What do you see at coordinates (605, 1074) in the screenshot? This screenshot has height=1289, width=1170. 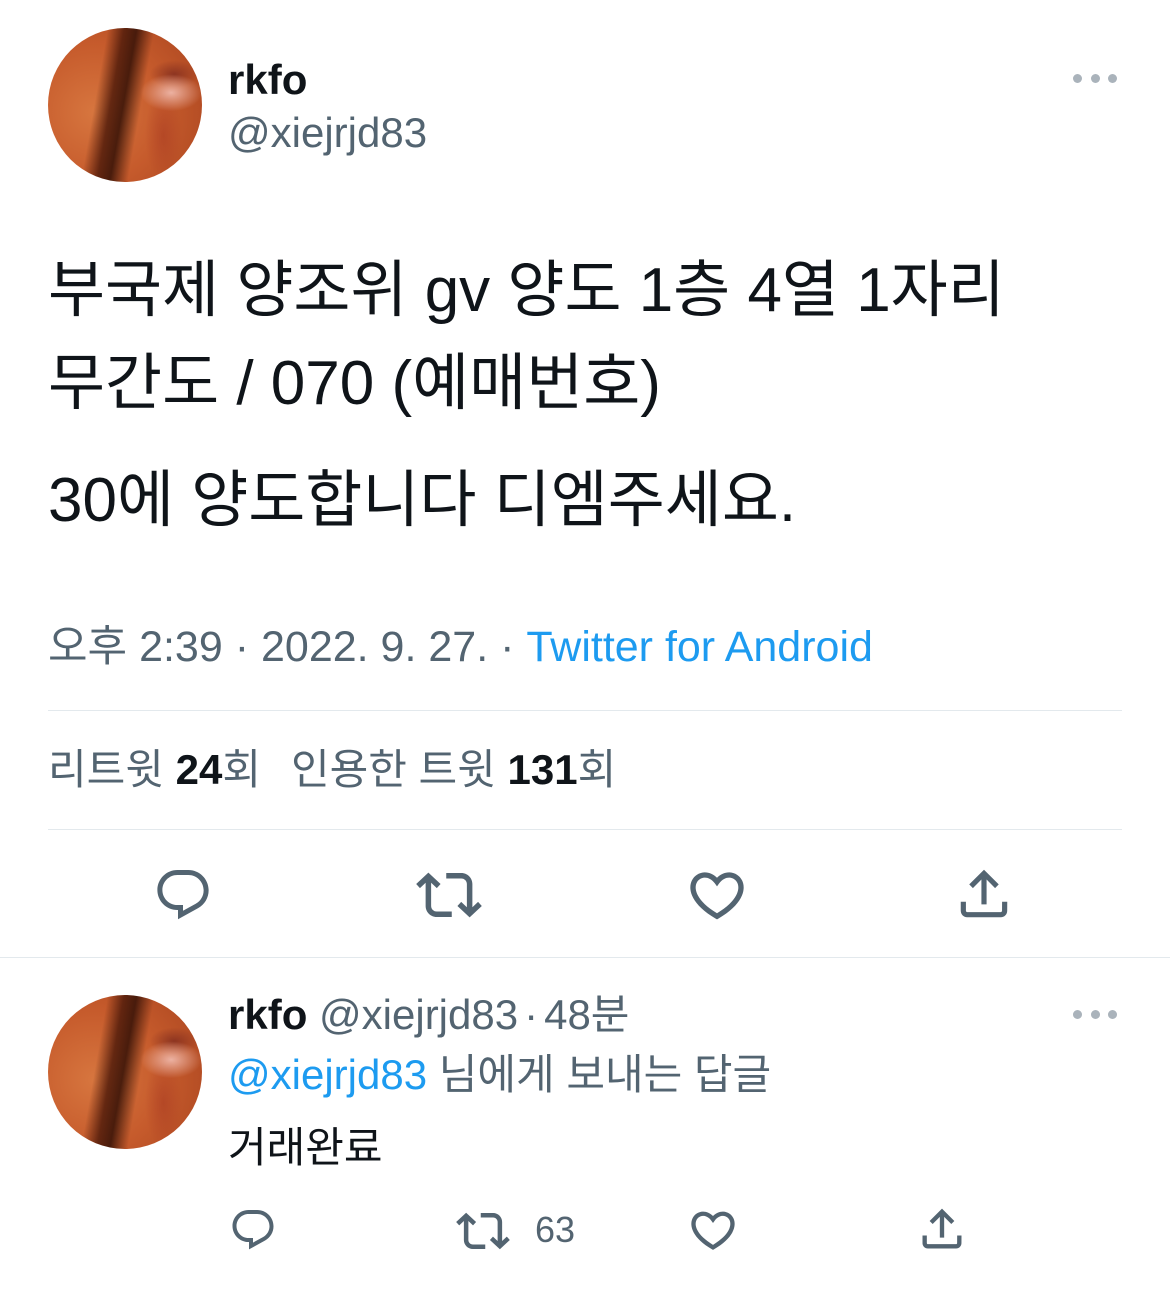 I see `replying-to-label: 님에게 보내는 답글` at bounding box center [605, 1074].